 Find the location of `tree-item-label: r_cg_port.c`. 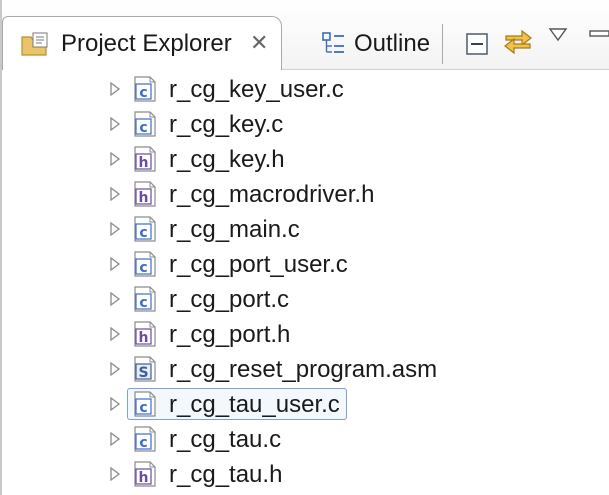

tree-item-label: r_cg_port.c is located at coordinates (229, 299).